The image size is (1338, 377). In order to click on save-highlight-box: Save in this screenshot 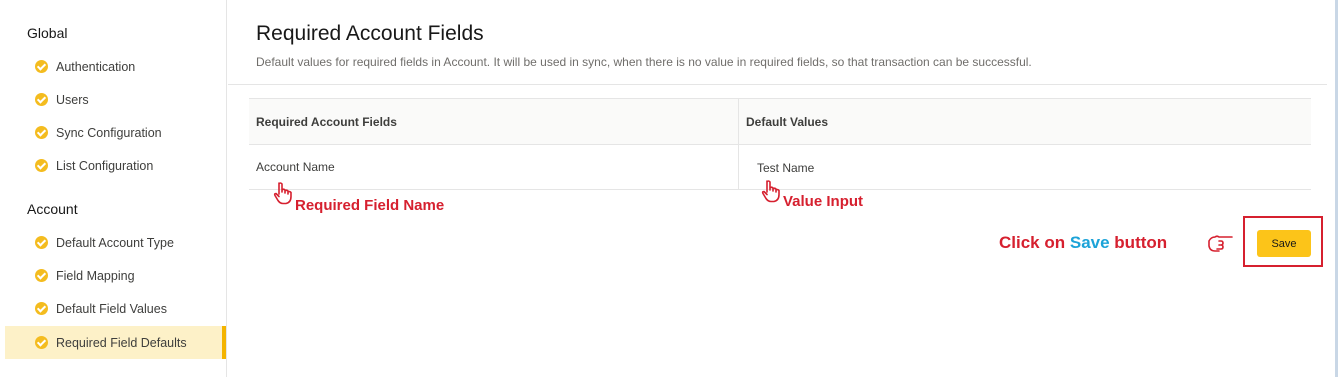, I will do `click(1283, 241)`.